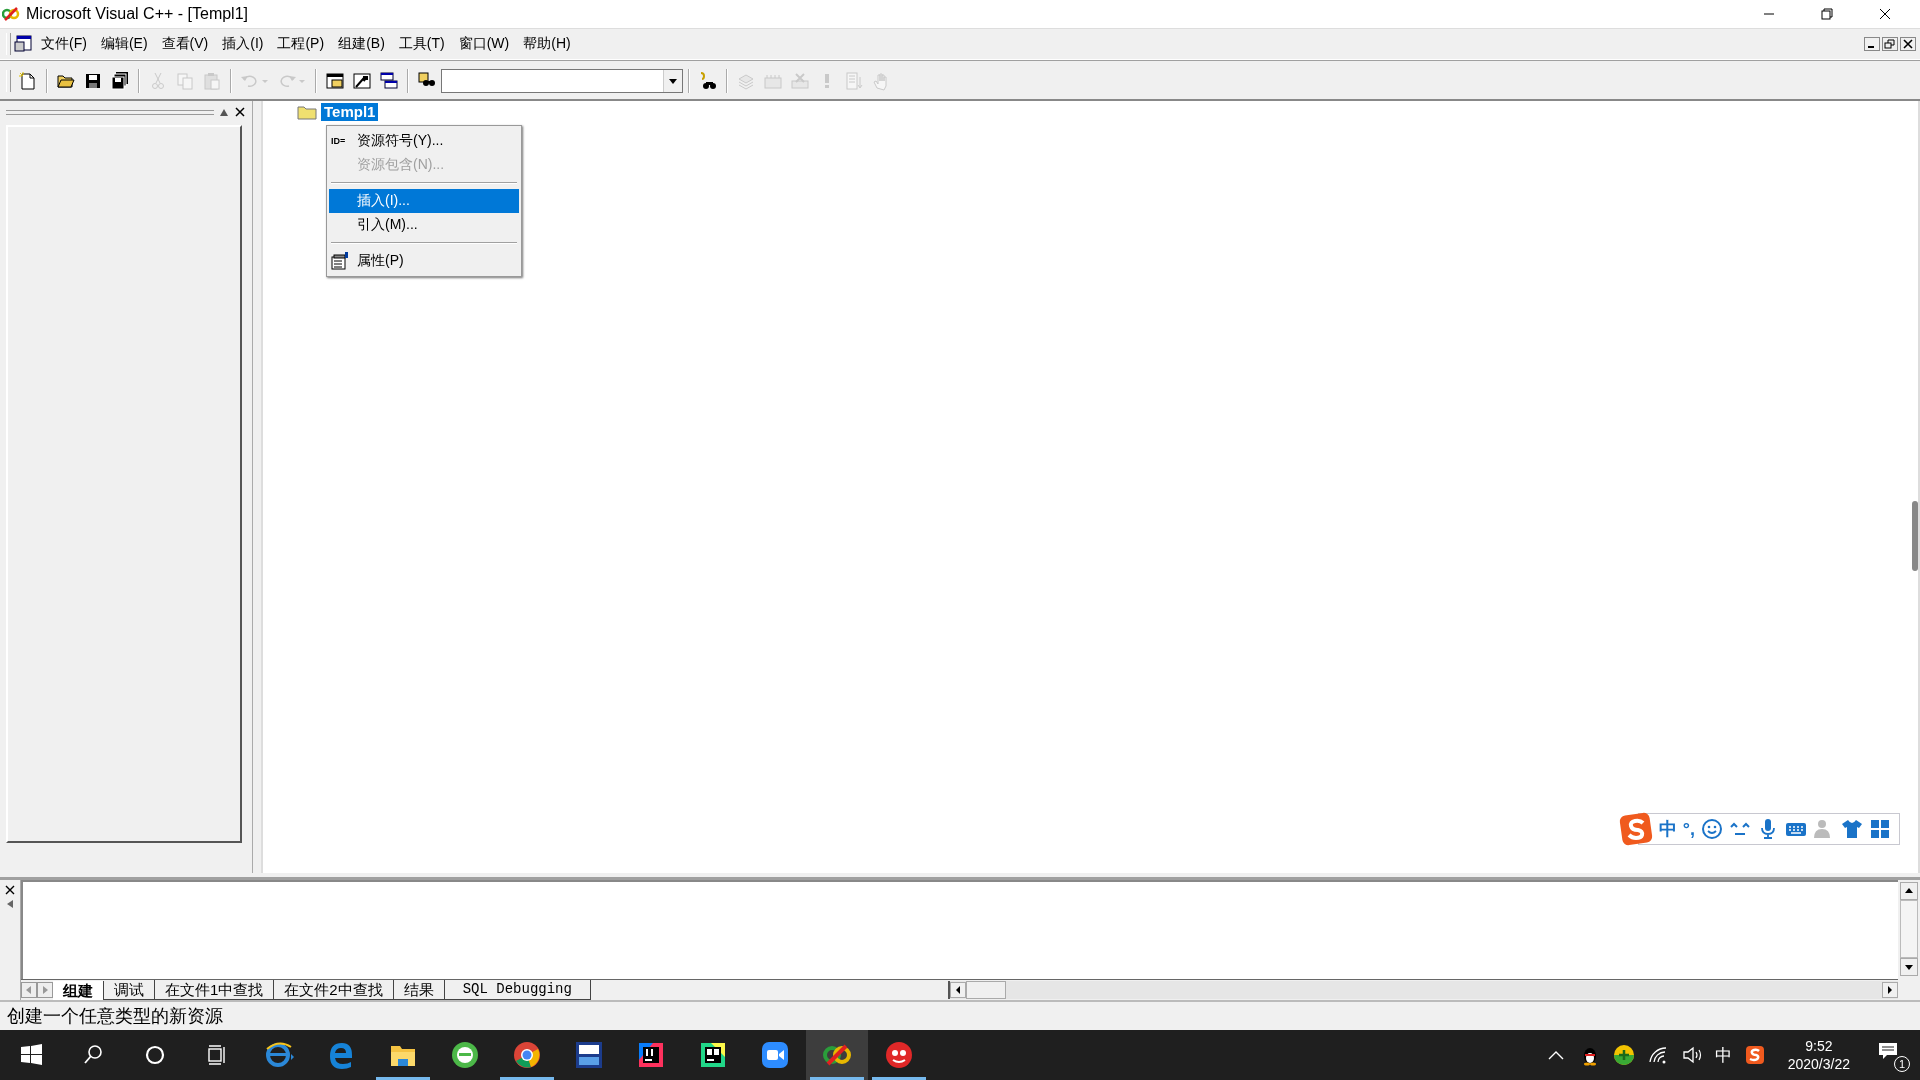 This screenshot has height=1080, width=1920. I want to click on notification-icon, so click(1888, 1051).